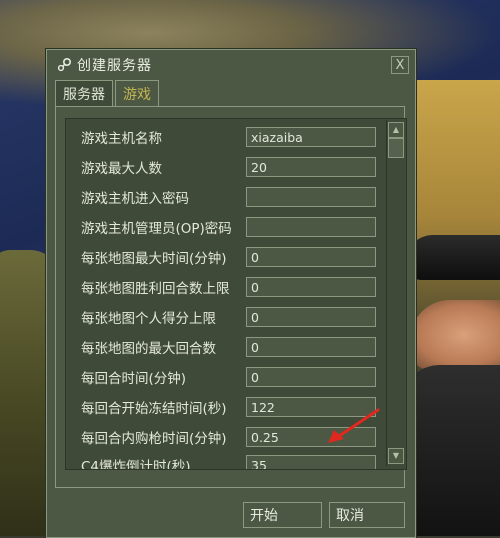 This screenshot has width=500, height=538. Describe the element at coordinates (311, 462) in the screenshot. I see `c4-timer-input: 35` at that location.